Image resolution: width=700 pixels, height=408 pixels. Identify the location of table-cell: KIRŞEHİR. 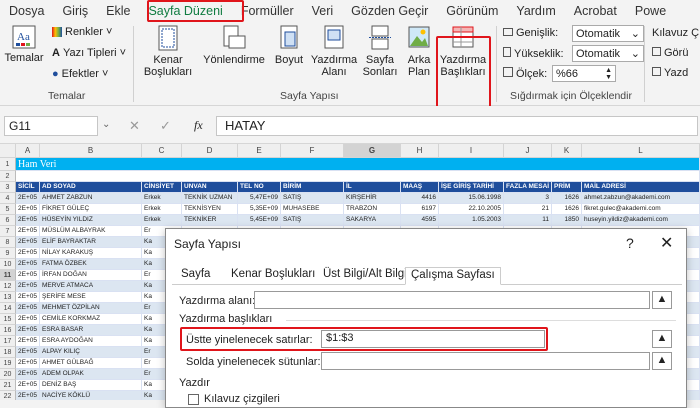
(372, 198).